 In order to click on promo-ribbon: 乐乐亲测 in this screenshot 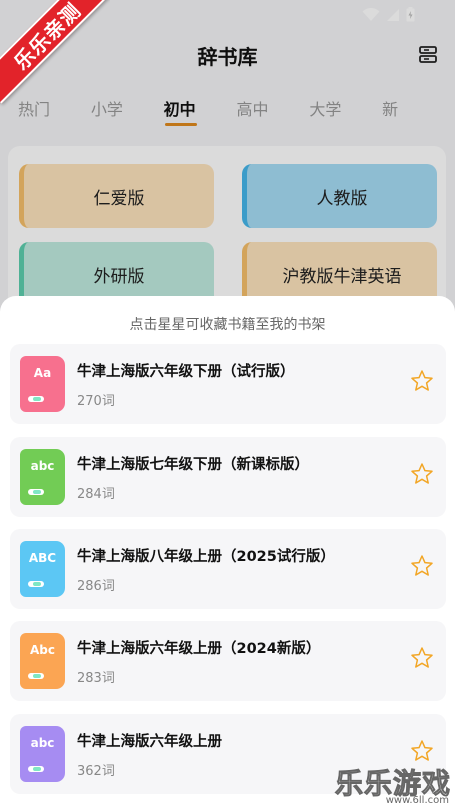, I will do `click(55, 55)`.